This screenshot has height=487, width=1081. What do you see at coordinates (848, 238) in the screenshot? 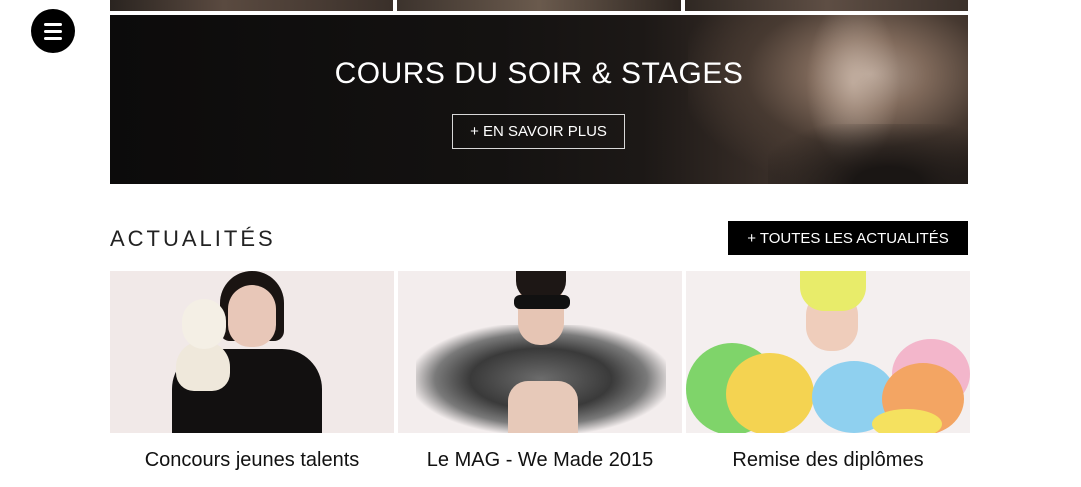
I see `all-news-button: + TOUTES LES ACTUALITÉS` at bounding box center [848, 238].